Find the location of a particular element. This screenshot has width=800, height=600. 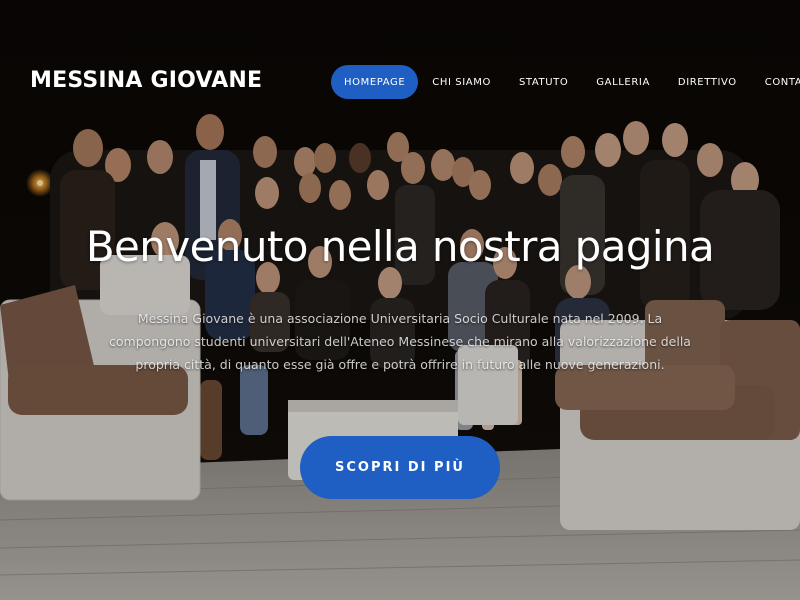

discover-more-button: SCOPRI DI PIÙ is located at coordinates (400, 467).